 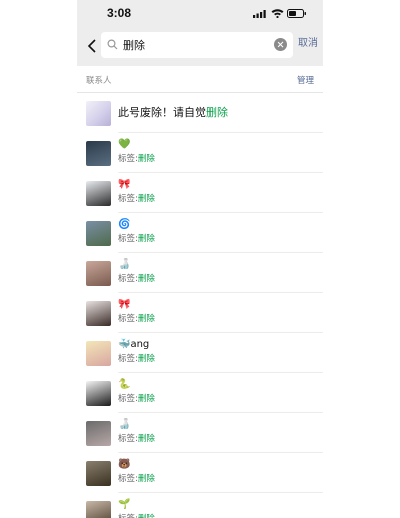 What do you see at coordinates (200, 153) in the screenshot?
I see `list-item: 💚 标签:删除` at bounding box center [200, 153].